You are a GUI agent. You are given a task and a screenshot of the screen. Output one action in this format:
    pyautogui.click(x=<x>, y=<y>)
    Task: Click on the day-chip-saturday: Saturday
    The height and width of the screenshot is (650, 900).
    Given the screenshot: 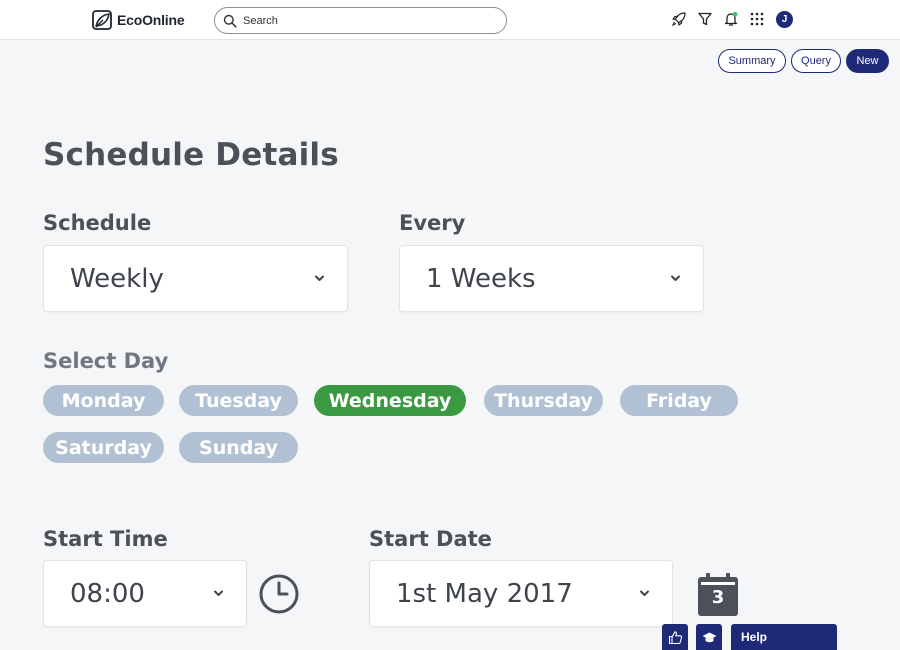 What is the action you would take?
    pyautogui.click(x=103, y=447)
    